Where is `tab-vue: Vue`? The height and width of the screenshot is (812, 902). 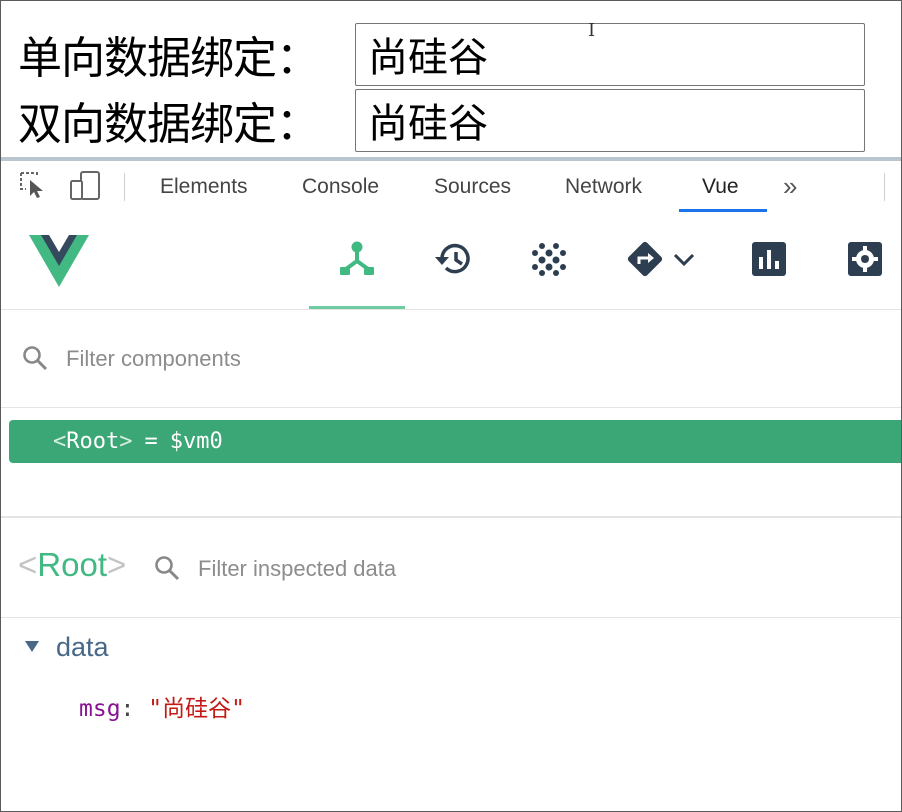 tab-vue: Vue is located at coordinates (720, 186).